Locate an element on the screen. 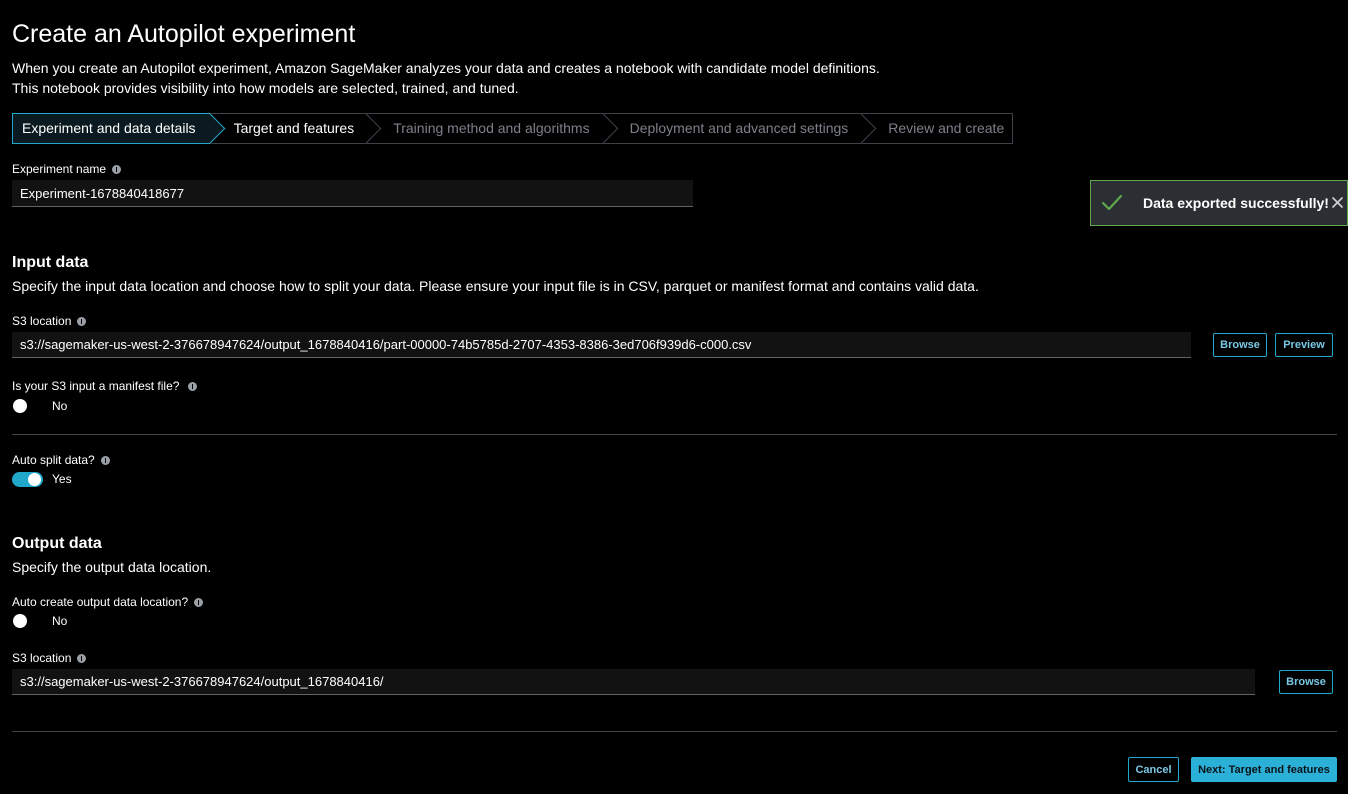  step-target-and-features: Target and features is located at coordinates (295, 128).